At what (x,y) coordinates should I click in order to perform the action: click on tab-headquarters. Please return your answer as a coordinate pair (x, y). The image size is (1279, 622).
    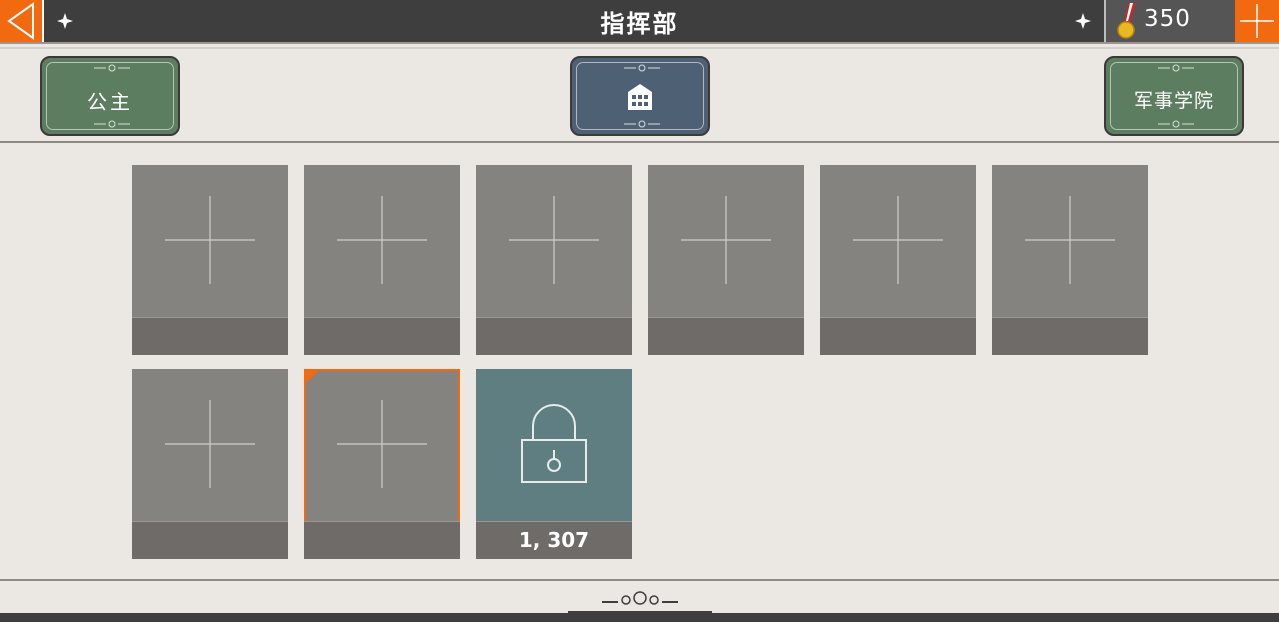
    Looking at the image, I should click on (640, 96).